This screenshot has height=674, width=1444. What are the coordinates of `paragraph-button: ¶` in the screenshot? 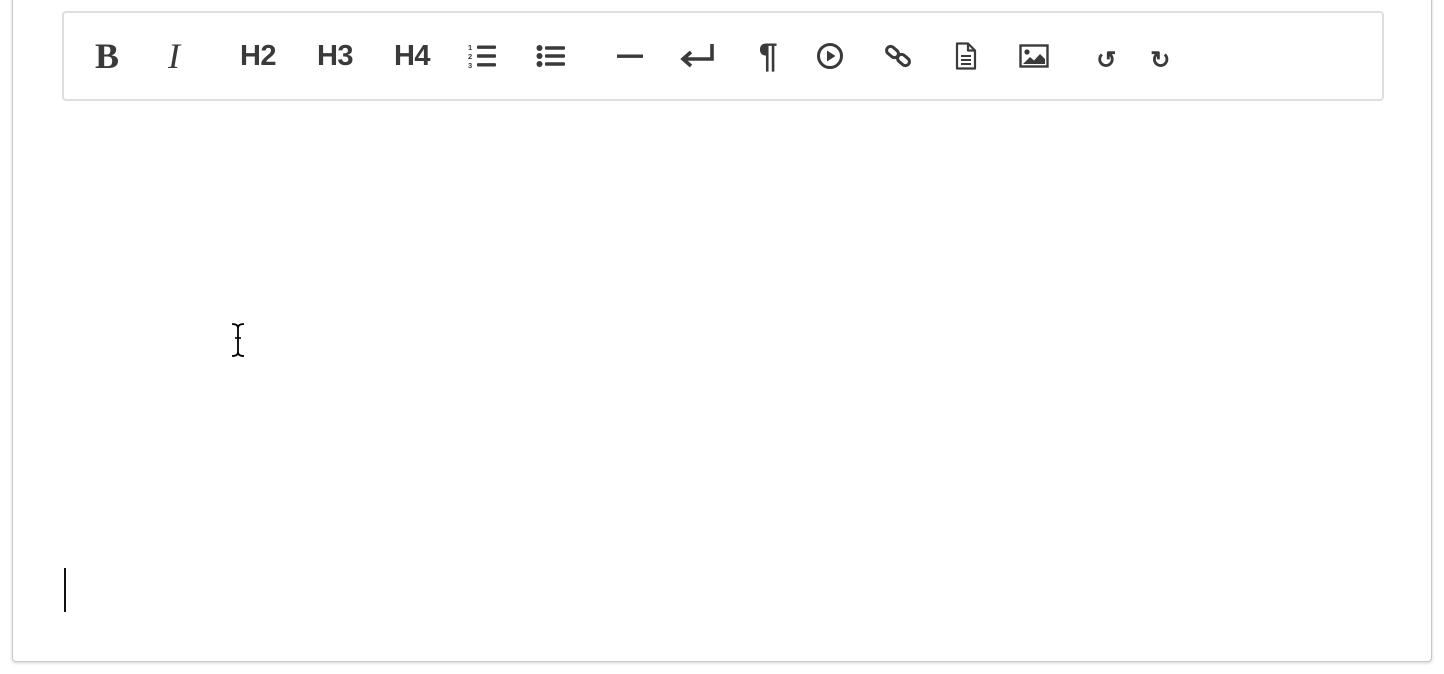 It's located at (768, 56).